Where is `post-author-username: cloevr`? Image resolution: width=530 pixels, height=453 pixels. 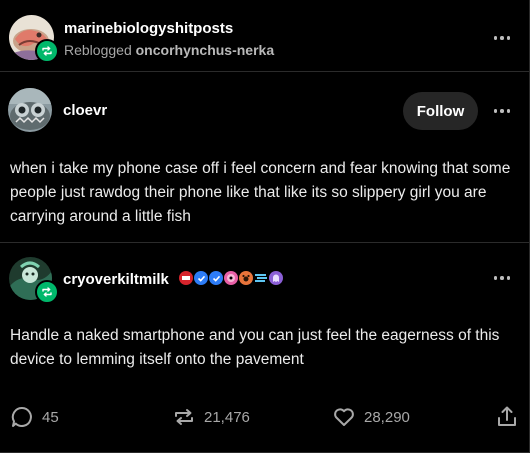 post-author-username: cloevr is located at coordinates (85, 110).